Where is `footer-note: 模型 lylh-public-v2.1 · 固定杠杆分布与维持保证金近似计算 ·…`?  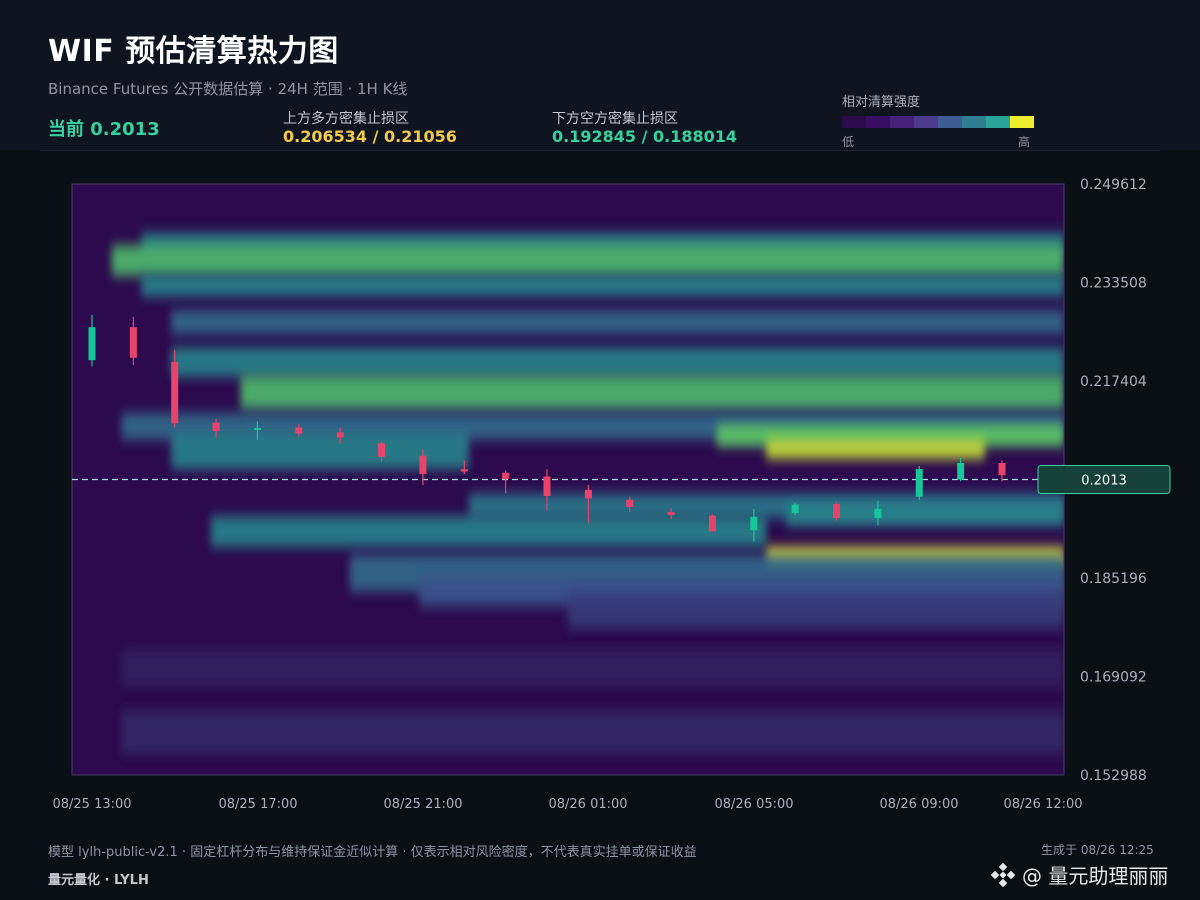
footer-note: 模型 lylh-public-v2.1 · 固定杠杆分布与维持保证金近似计算 ·… is located at coordinates (372, 852).